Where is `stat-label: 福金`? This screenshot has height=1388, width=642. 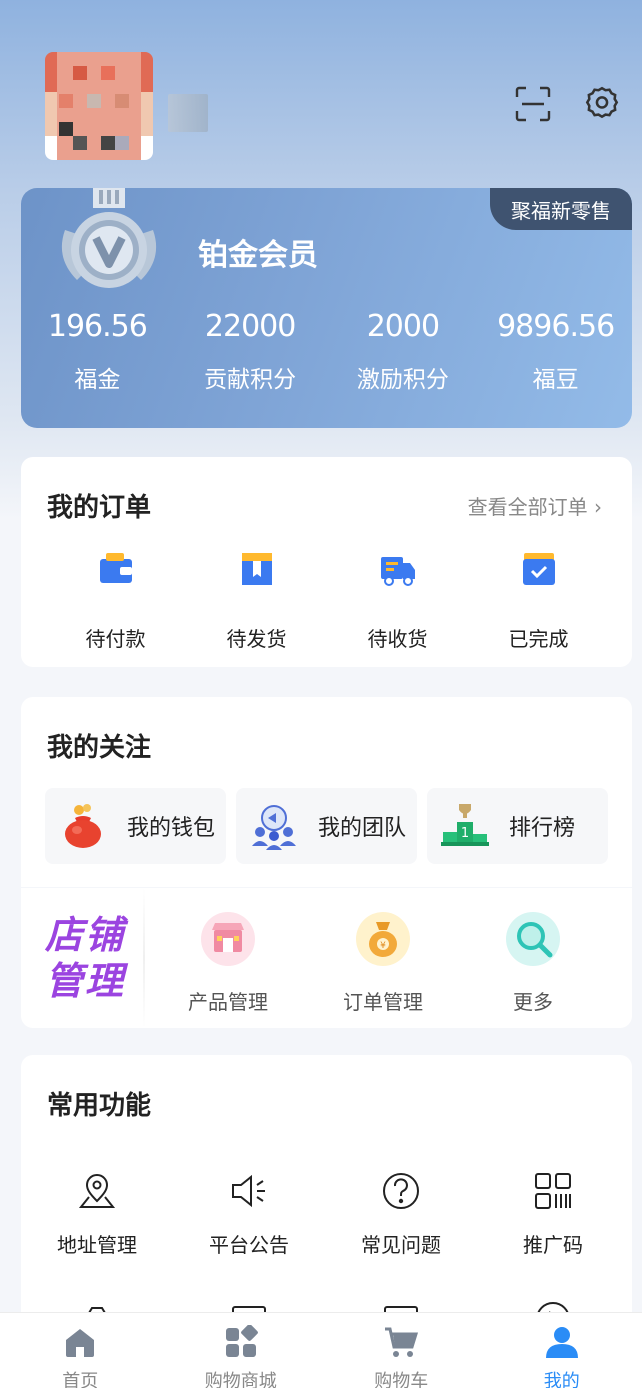
stat-label: 福金 is located at coordinates (97, 380).